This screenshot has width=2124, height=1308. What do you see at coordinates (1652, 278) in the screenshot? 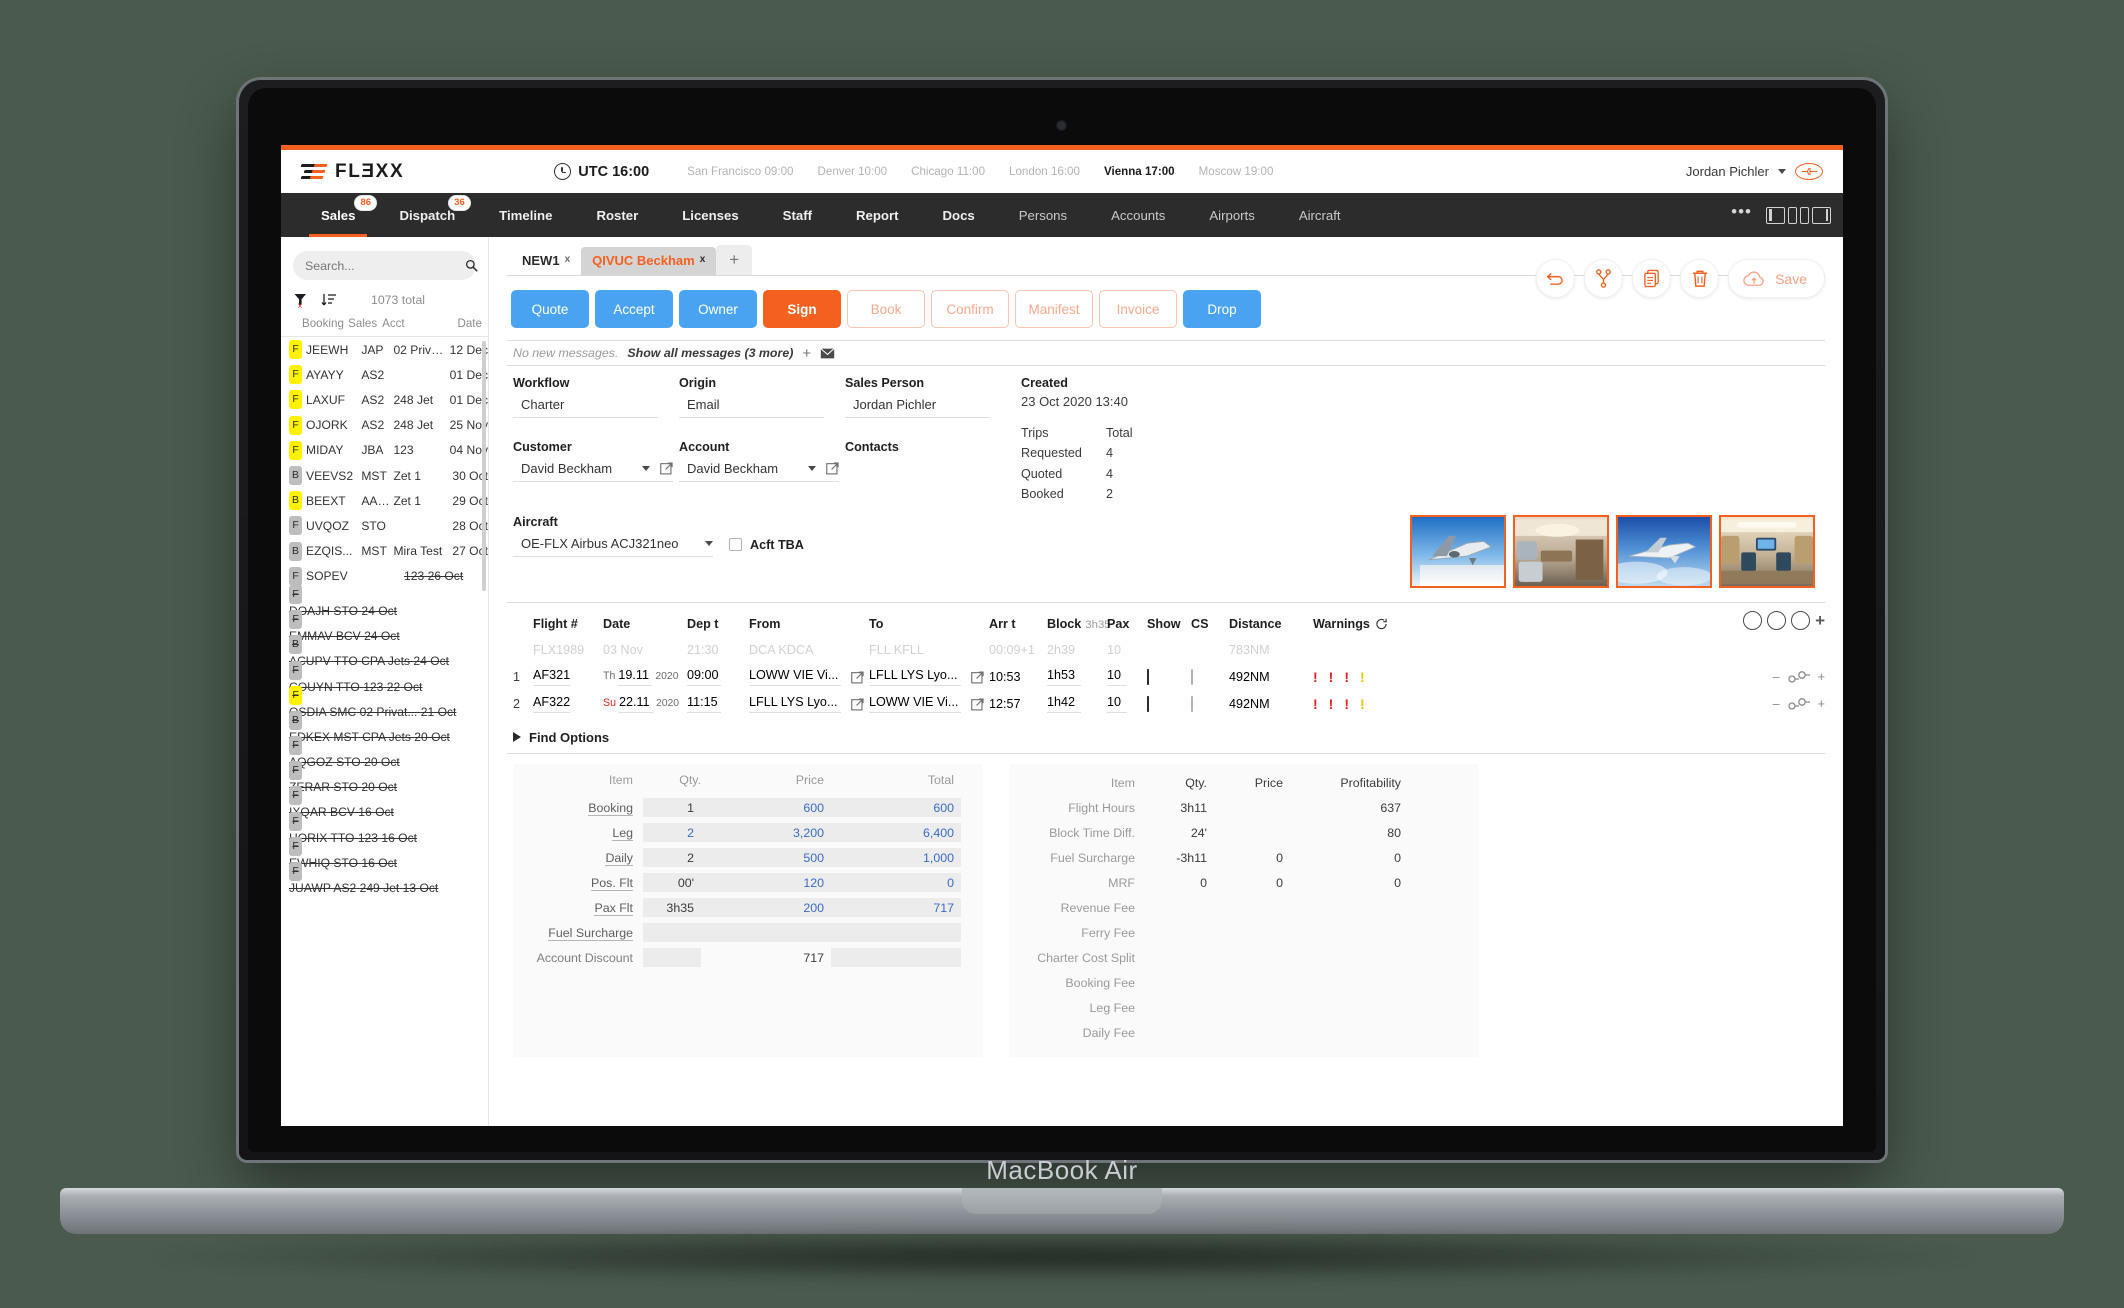
I see `duplicate-button` at bounding box center [1652, 278].